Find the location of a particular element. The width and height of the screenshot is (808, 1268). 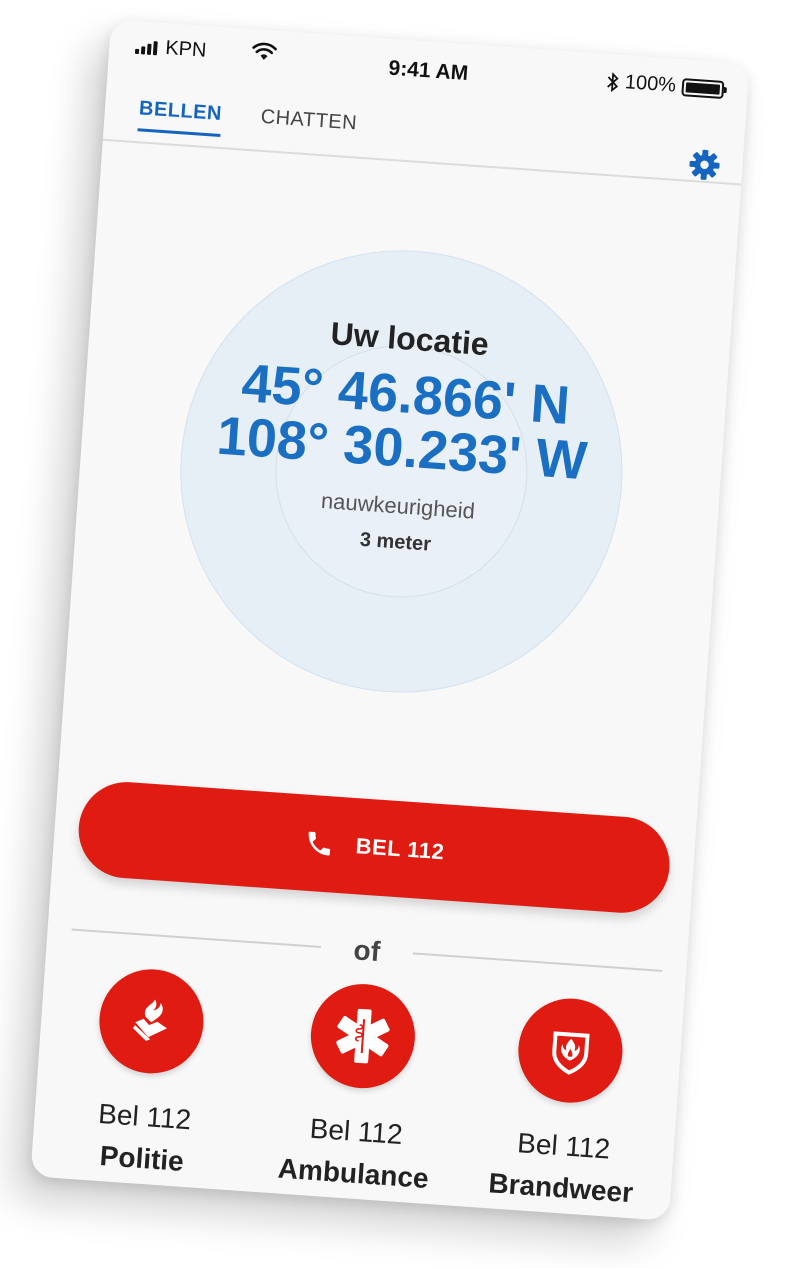

police-line1: Bel 112 is located at coordinates (145, 1116).